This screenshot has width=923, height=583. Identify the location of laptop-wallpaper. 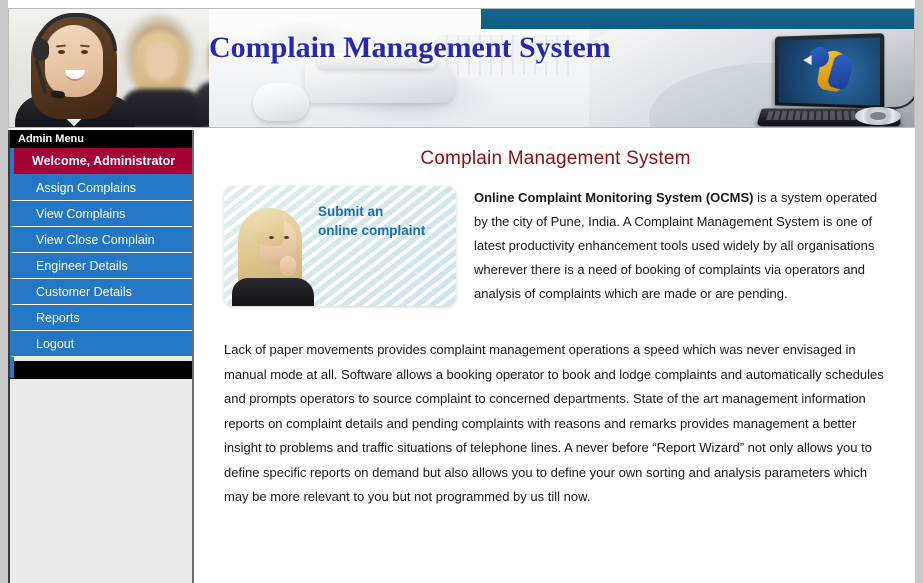
(829, 71).